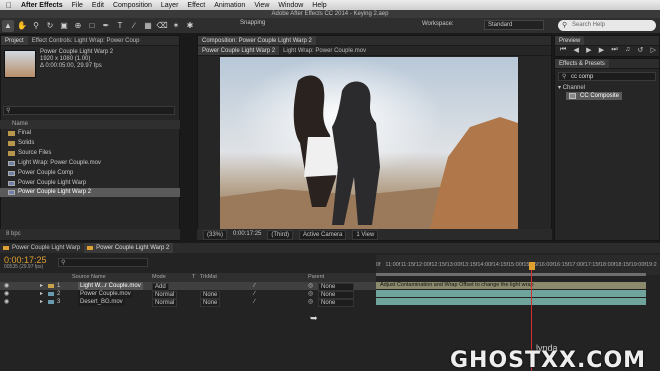 This screenshot has height=371, width=660. What do you see at coordinates (601, 51) in the screenshot?
I see `next-frame-icon: ▶` at bounding box center [601, 51].